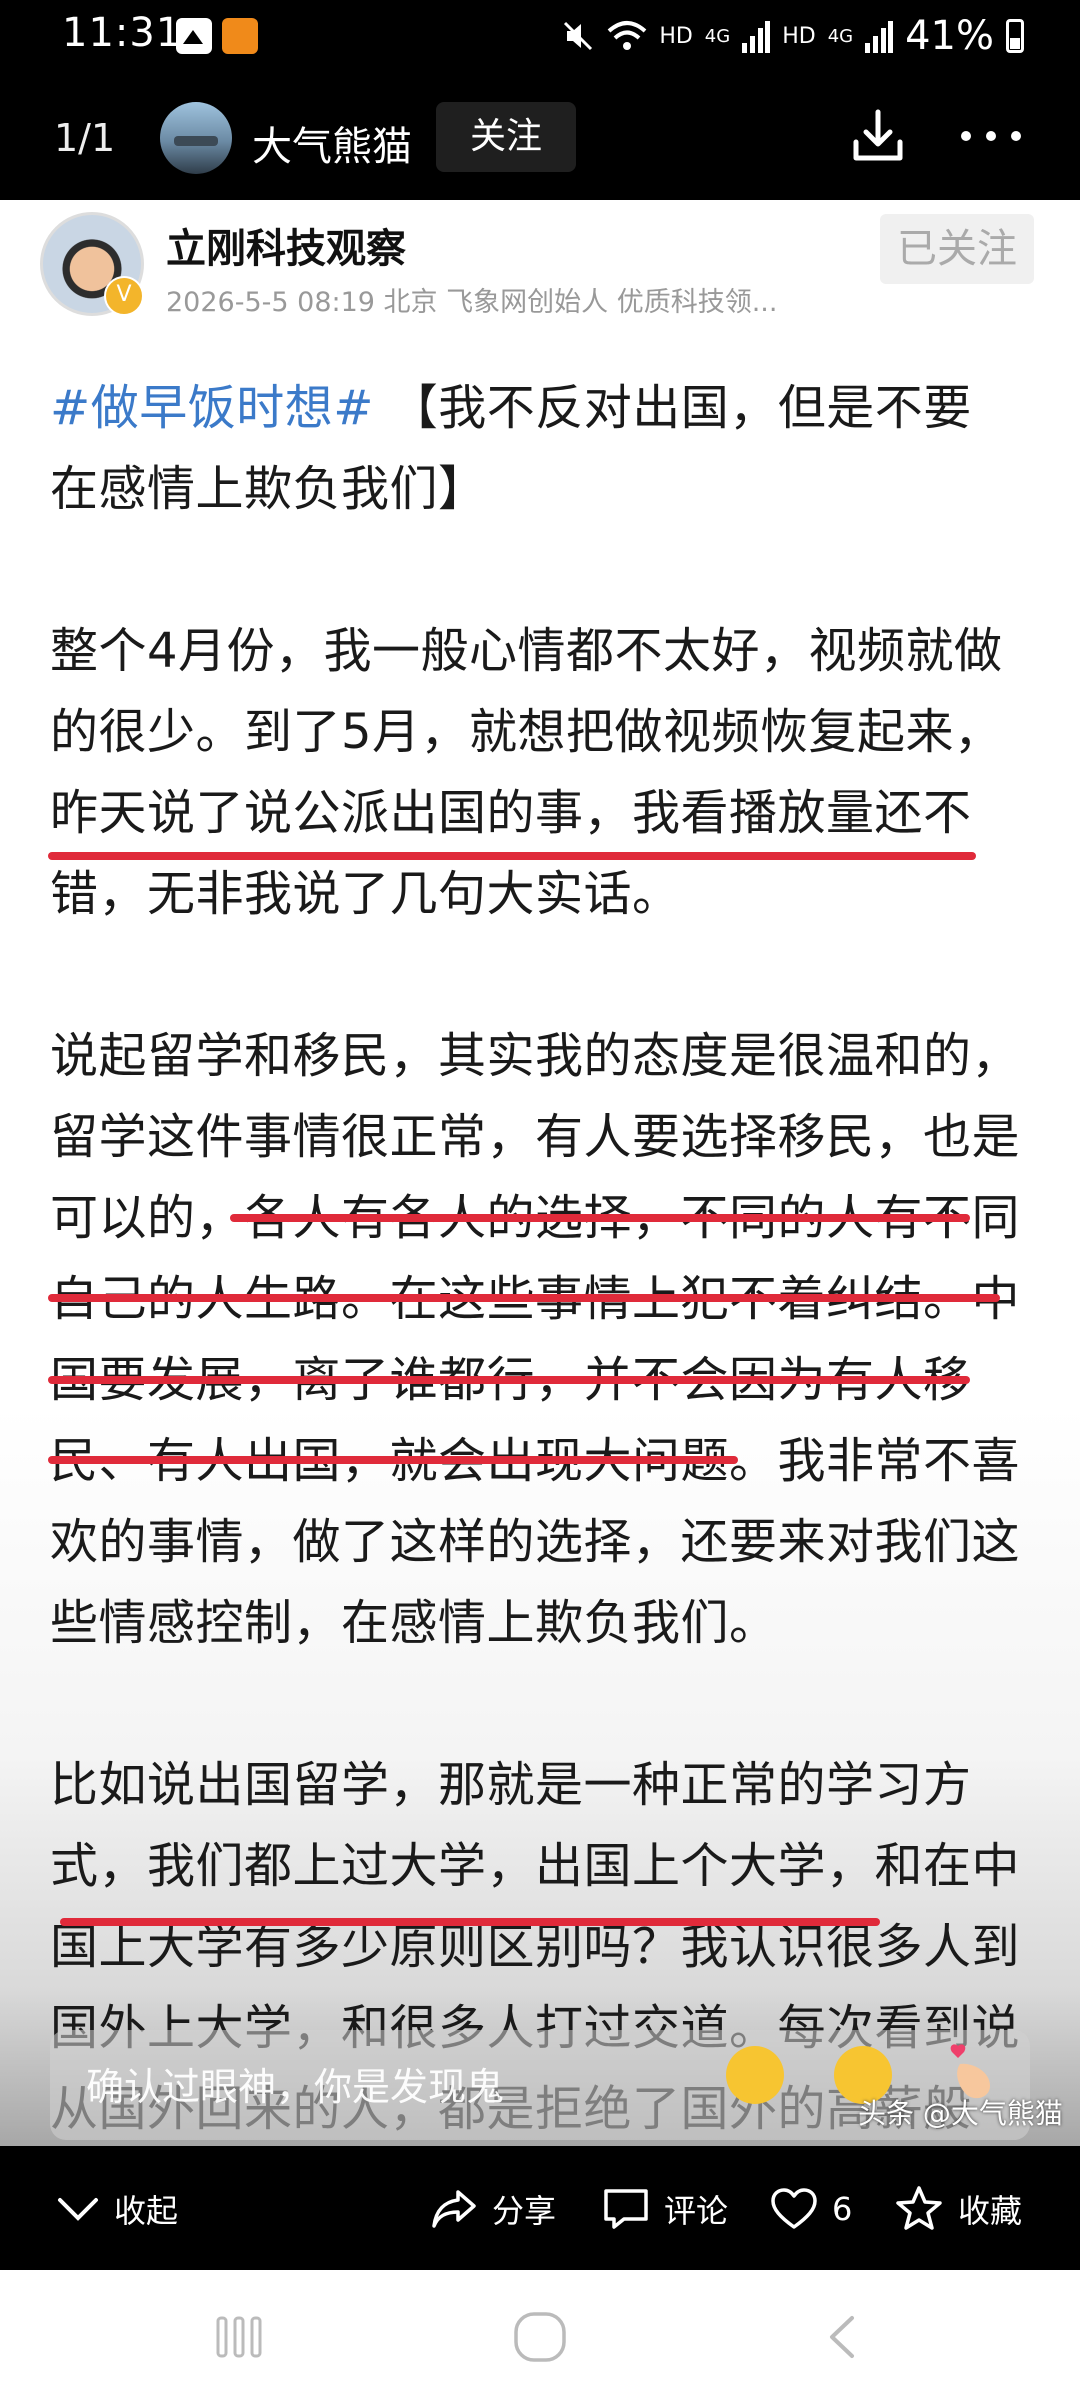 This screenshot has height=2400, width=1080. What do you see at coordinates (332, 143) in the screenshot?
I see `author-name: 大气熊猫` at bounding box center [332, 143].